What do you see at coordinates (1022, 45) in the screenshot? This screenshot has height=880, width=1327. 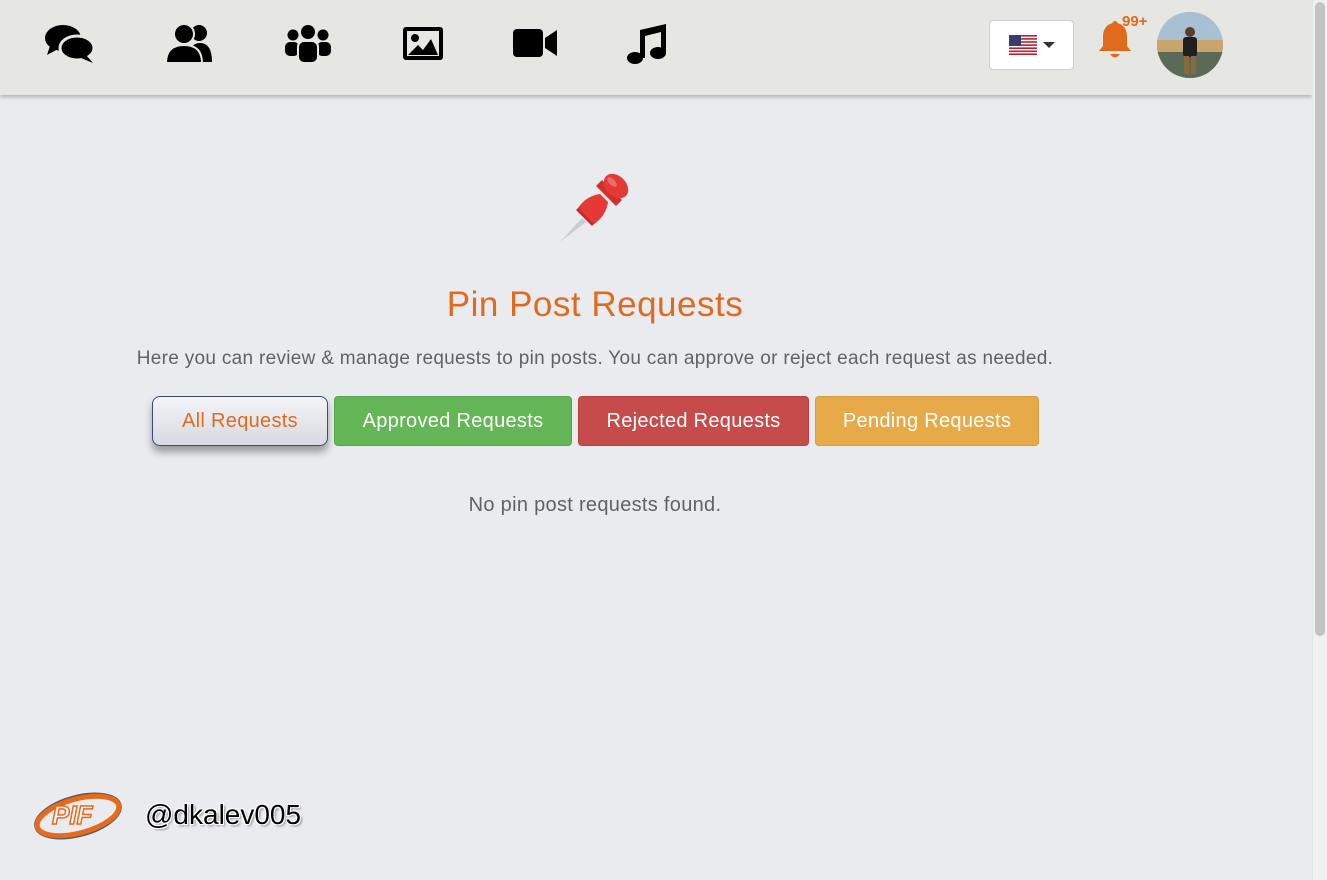 I see `us-flag-icon` at bounding box center [1022, 45].